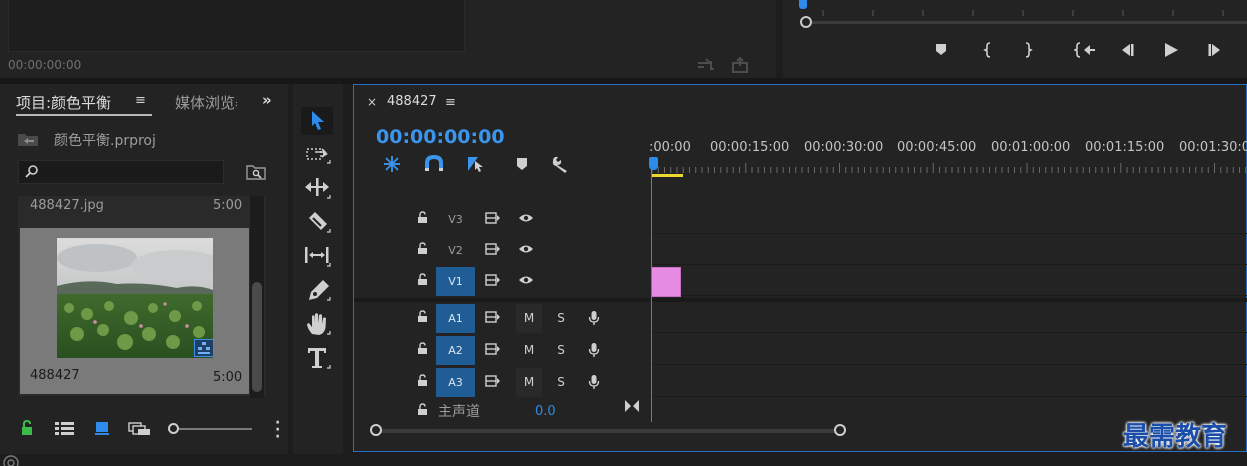  Describe the element at coordinates (455, 250) in the screenshot. I see `track-target-v2: V2` at that location.